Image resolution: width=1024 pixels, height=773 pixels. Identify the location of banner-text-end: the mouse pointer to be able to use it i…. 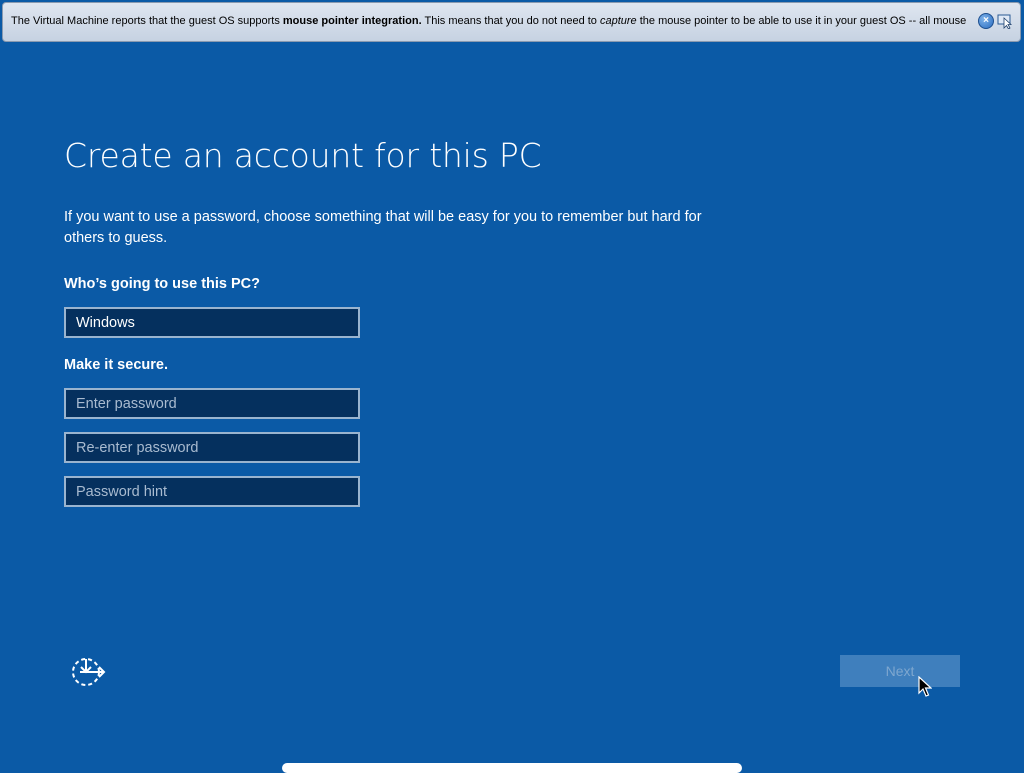
(801, 21).